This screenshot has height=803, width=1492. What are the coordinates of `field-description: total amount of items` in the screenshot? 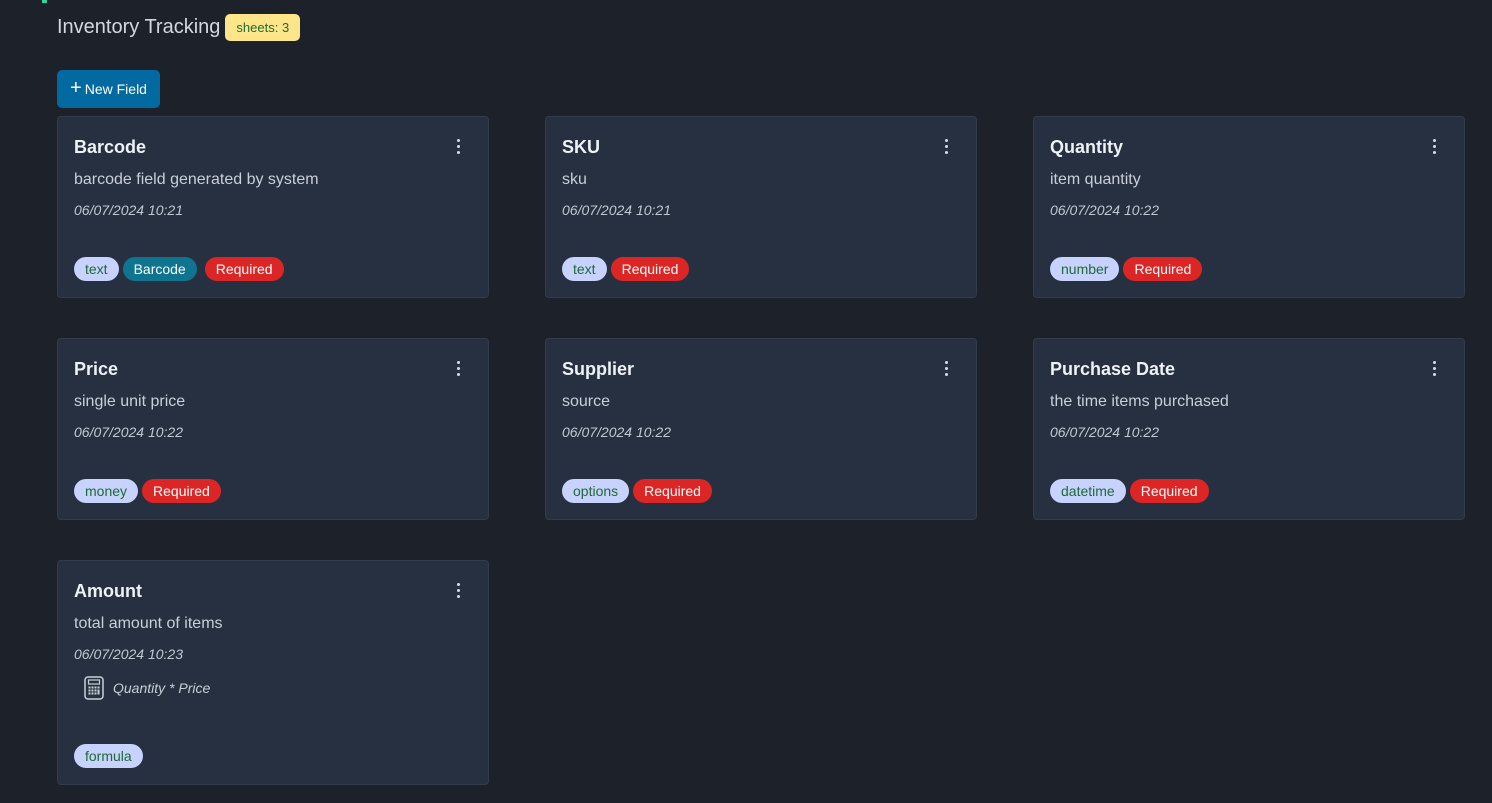 It's located at (148, 623).